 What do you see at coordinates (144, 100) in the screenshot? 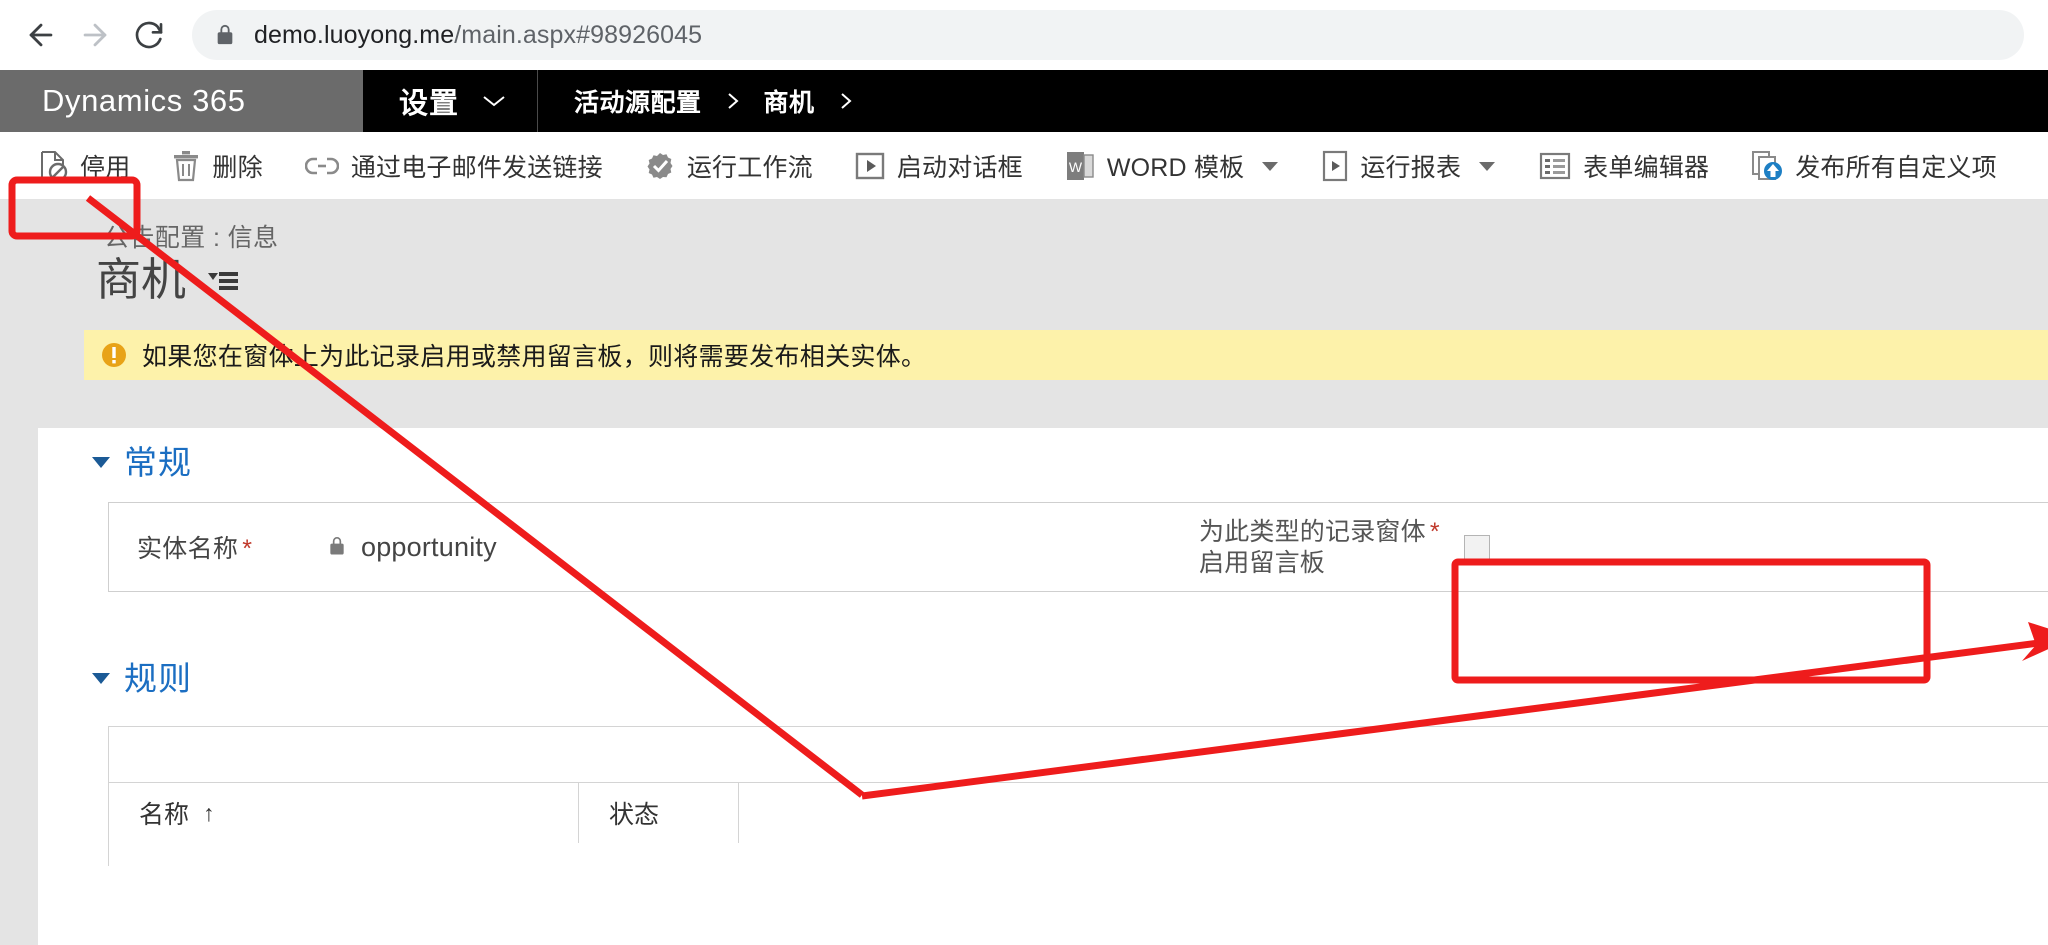
I see `brand-label: Dynamics 365` at bounding box center [144, 100].